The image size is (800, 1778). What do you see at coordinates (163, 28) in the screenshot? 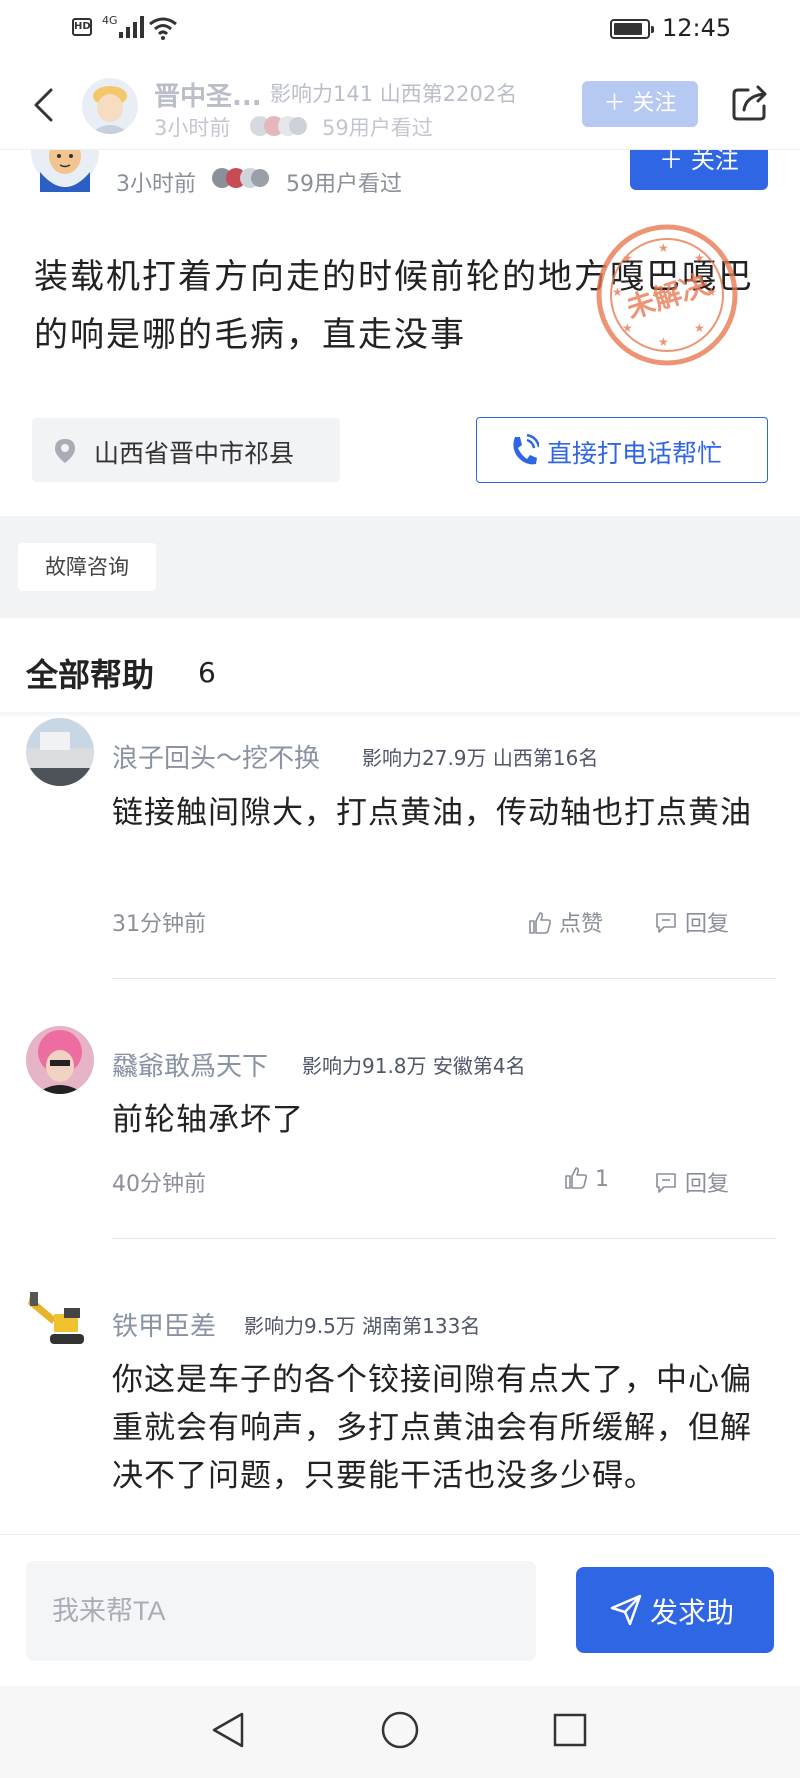
I see `wifi-icon` at bounding box center [163, 28].